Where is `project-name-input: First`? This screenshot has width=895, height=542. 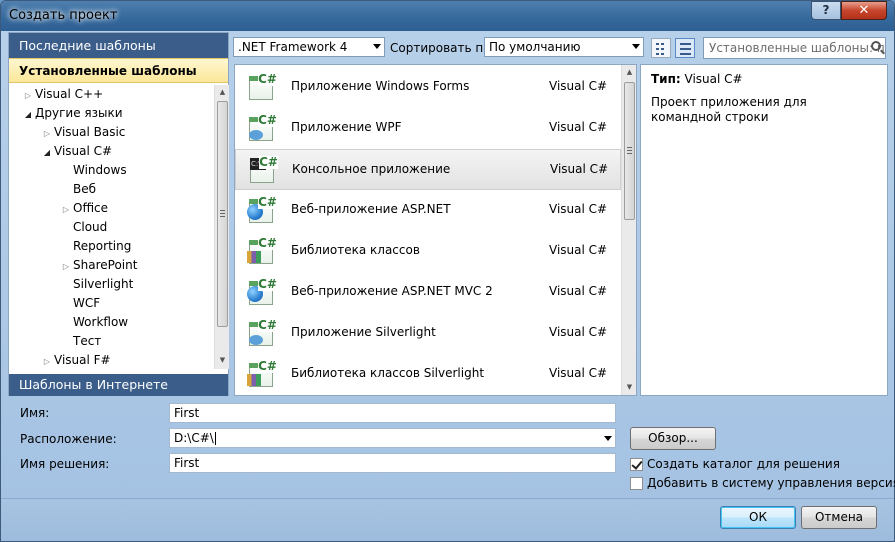 project-name-input: First is located at coordinates (392, 413).